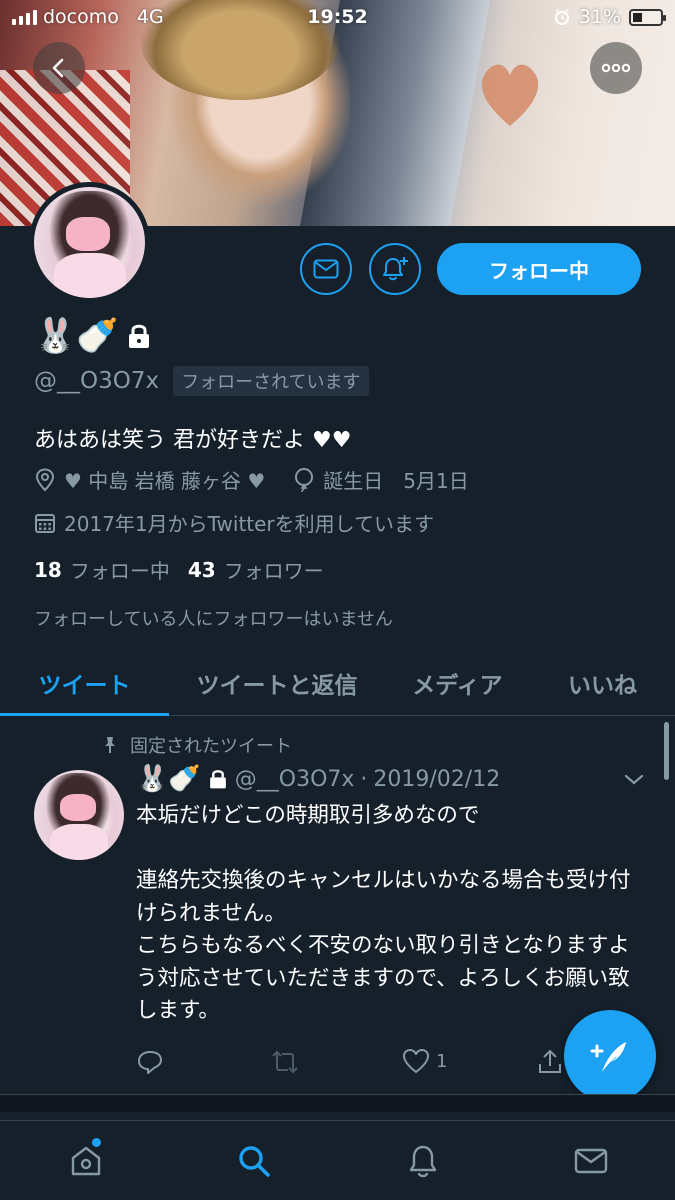  Describe the element at coordinates (249, 524) in the screenshot. I see `joined-text: 2017年1月からTwitterを利用しています` at that location.